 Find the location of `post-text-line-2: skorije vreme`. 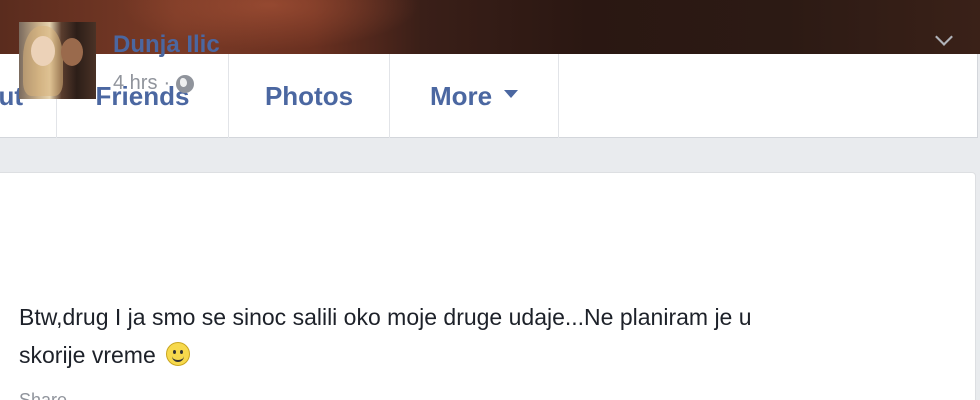

post-text-line-2: skorije vreme is located at coordinates (479, 355).